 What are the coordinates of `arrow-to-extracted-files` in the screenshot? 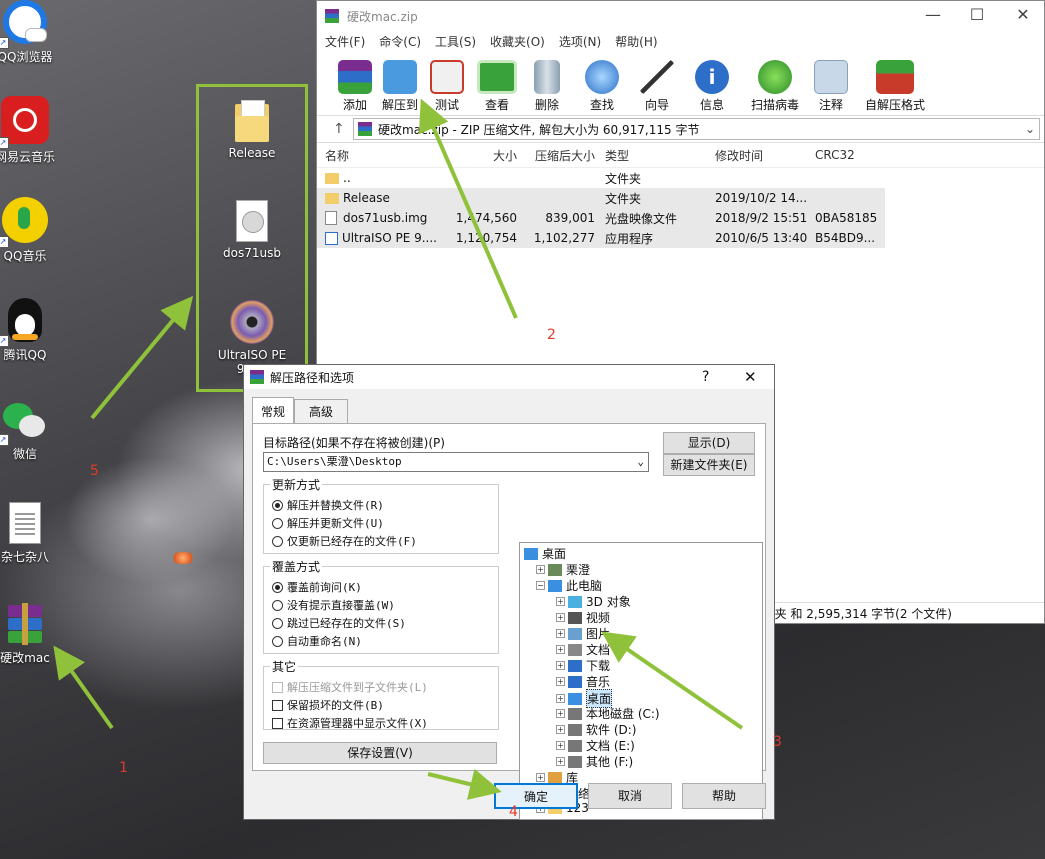 It's located at (140, 360).